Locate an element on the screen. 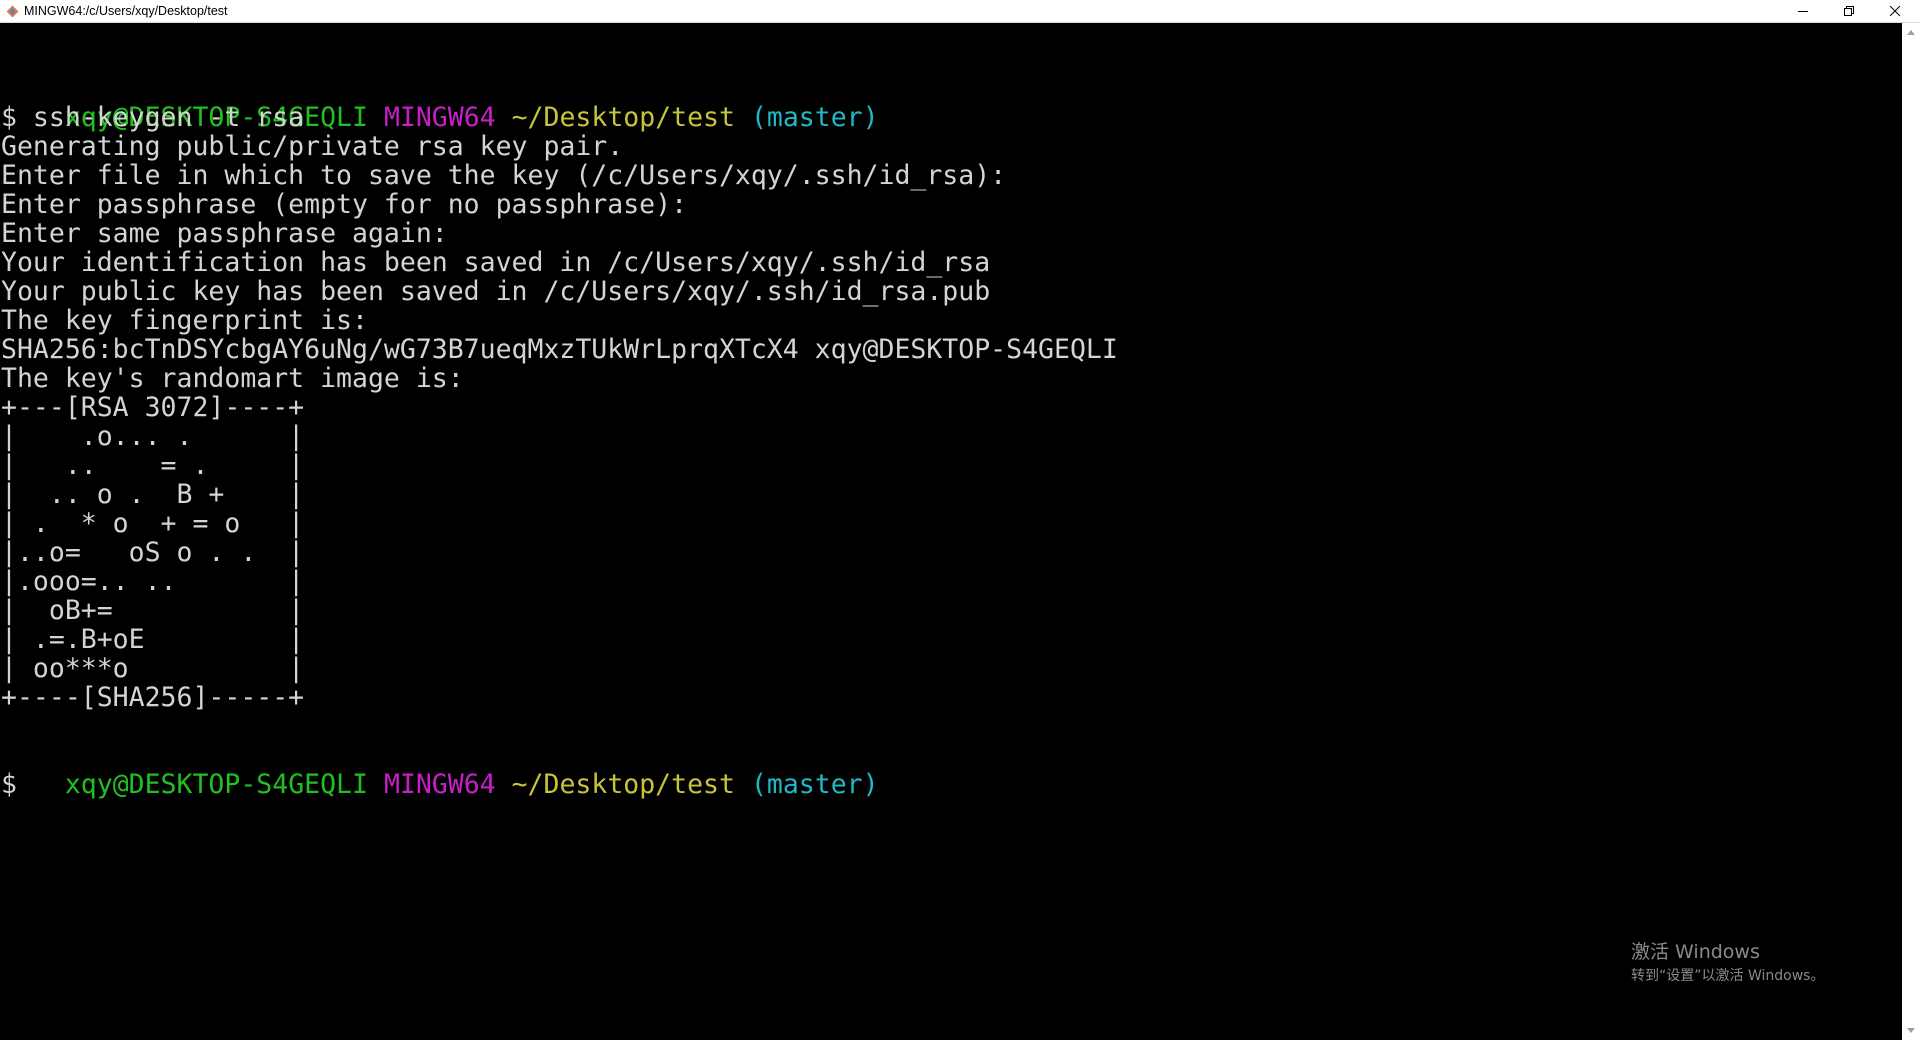  randomart-line: +---[RSA 3072]----+ is located at coordinates (153, 407).